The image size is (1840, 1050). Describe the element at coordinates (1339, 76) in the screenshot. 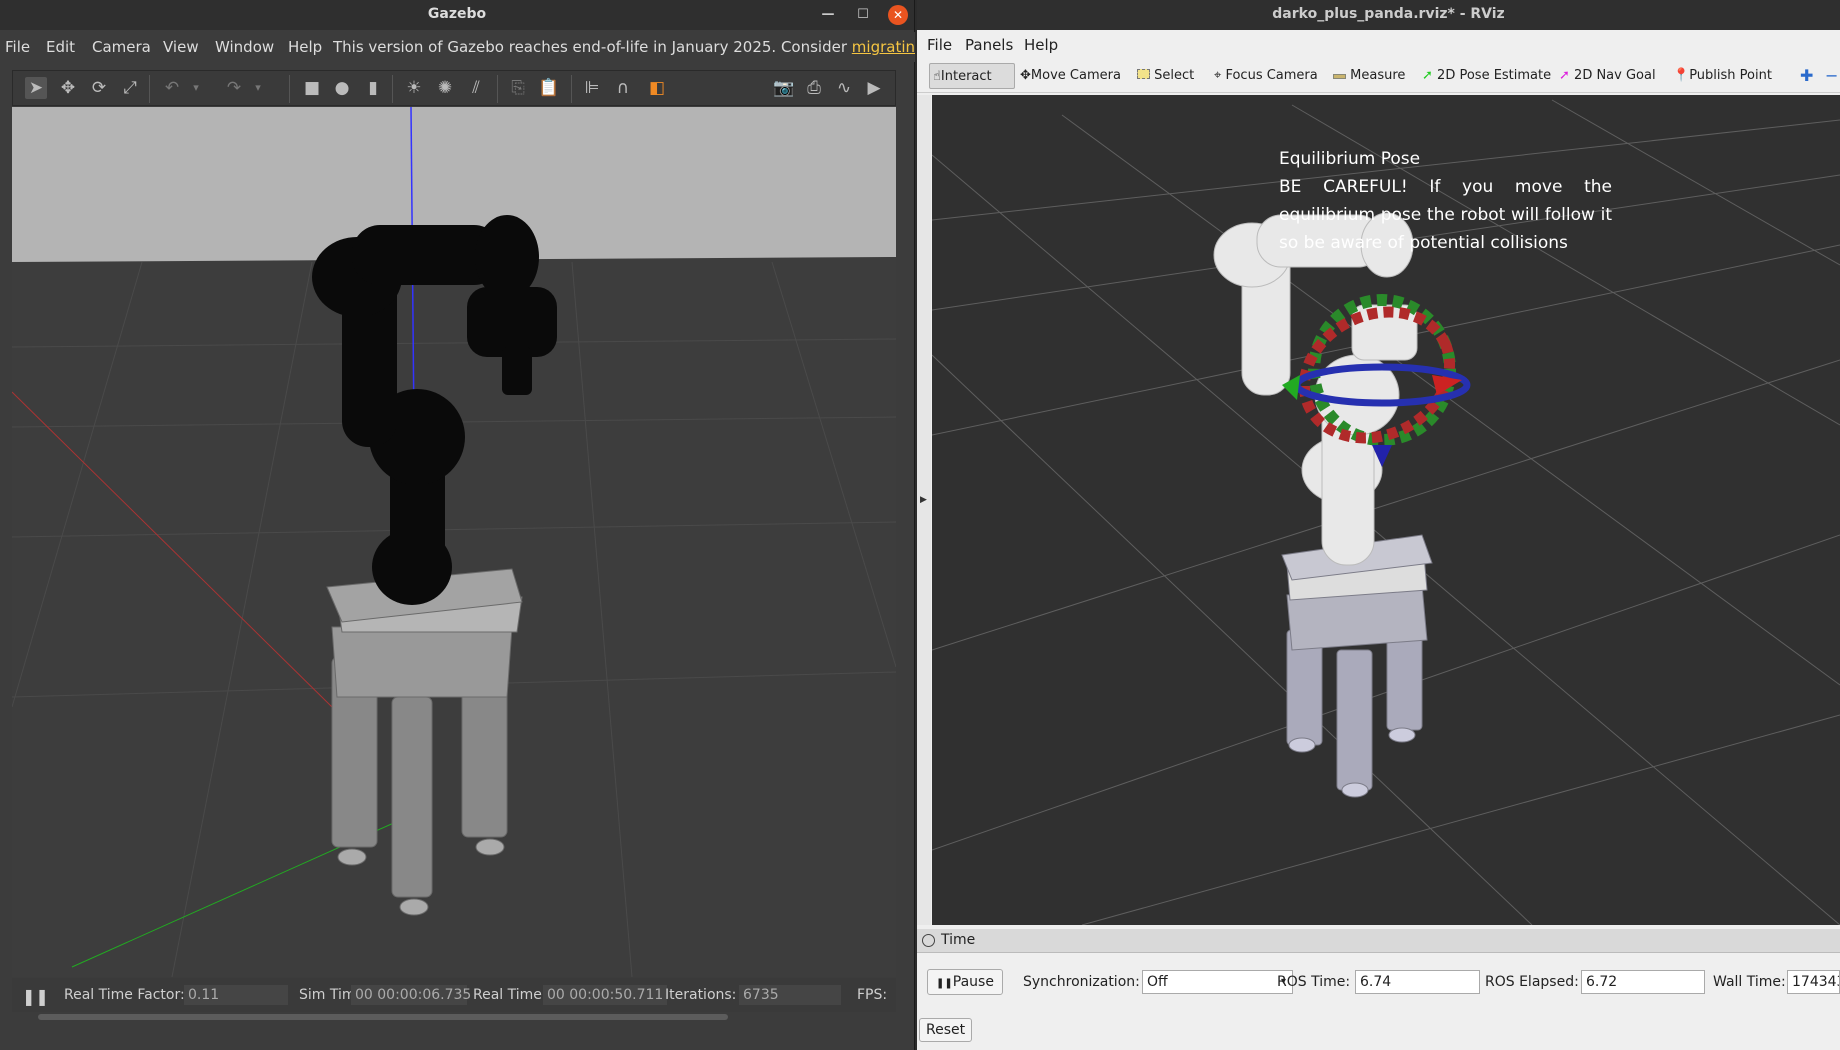

I see `ruler-icon` at that location.